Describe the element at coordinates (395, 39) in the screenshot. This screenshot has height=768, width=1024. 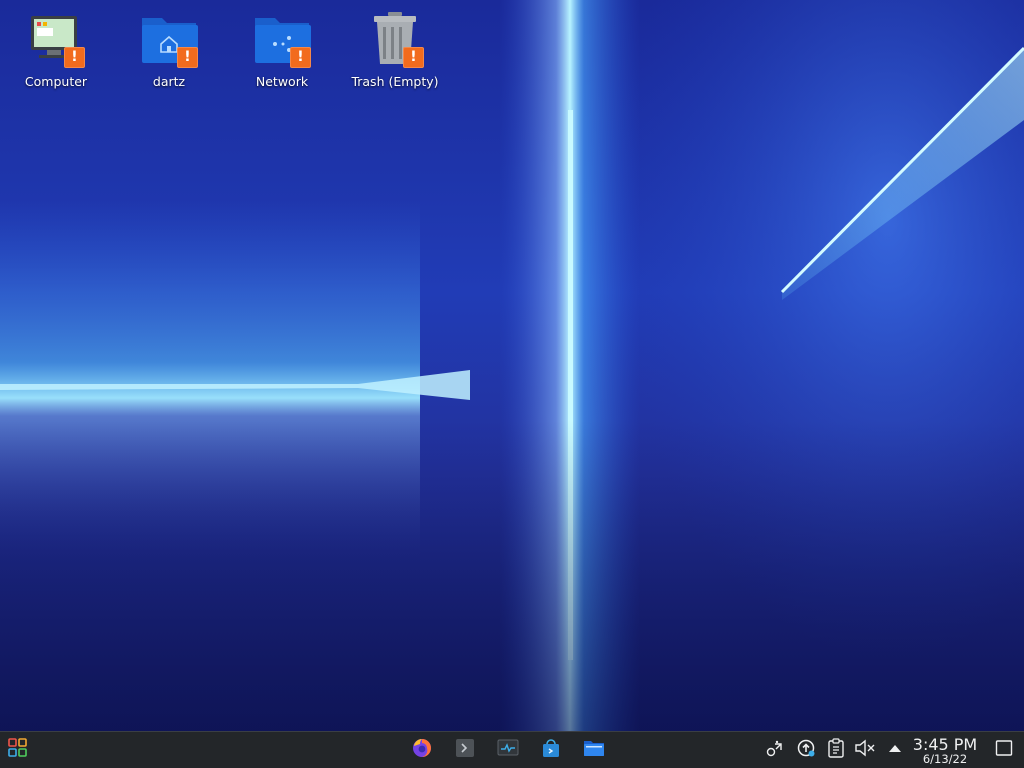
I see `trash-icon: !` at that location.